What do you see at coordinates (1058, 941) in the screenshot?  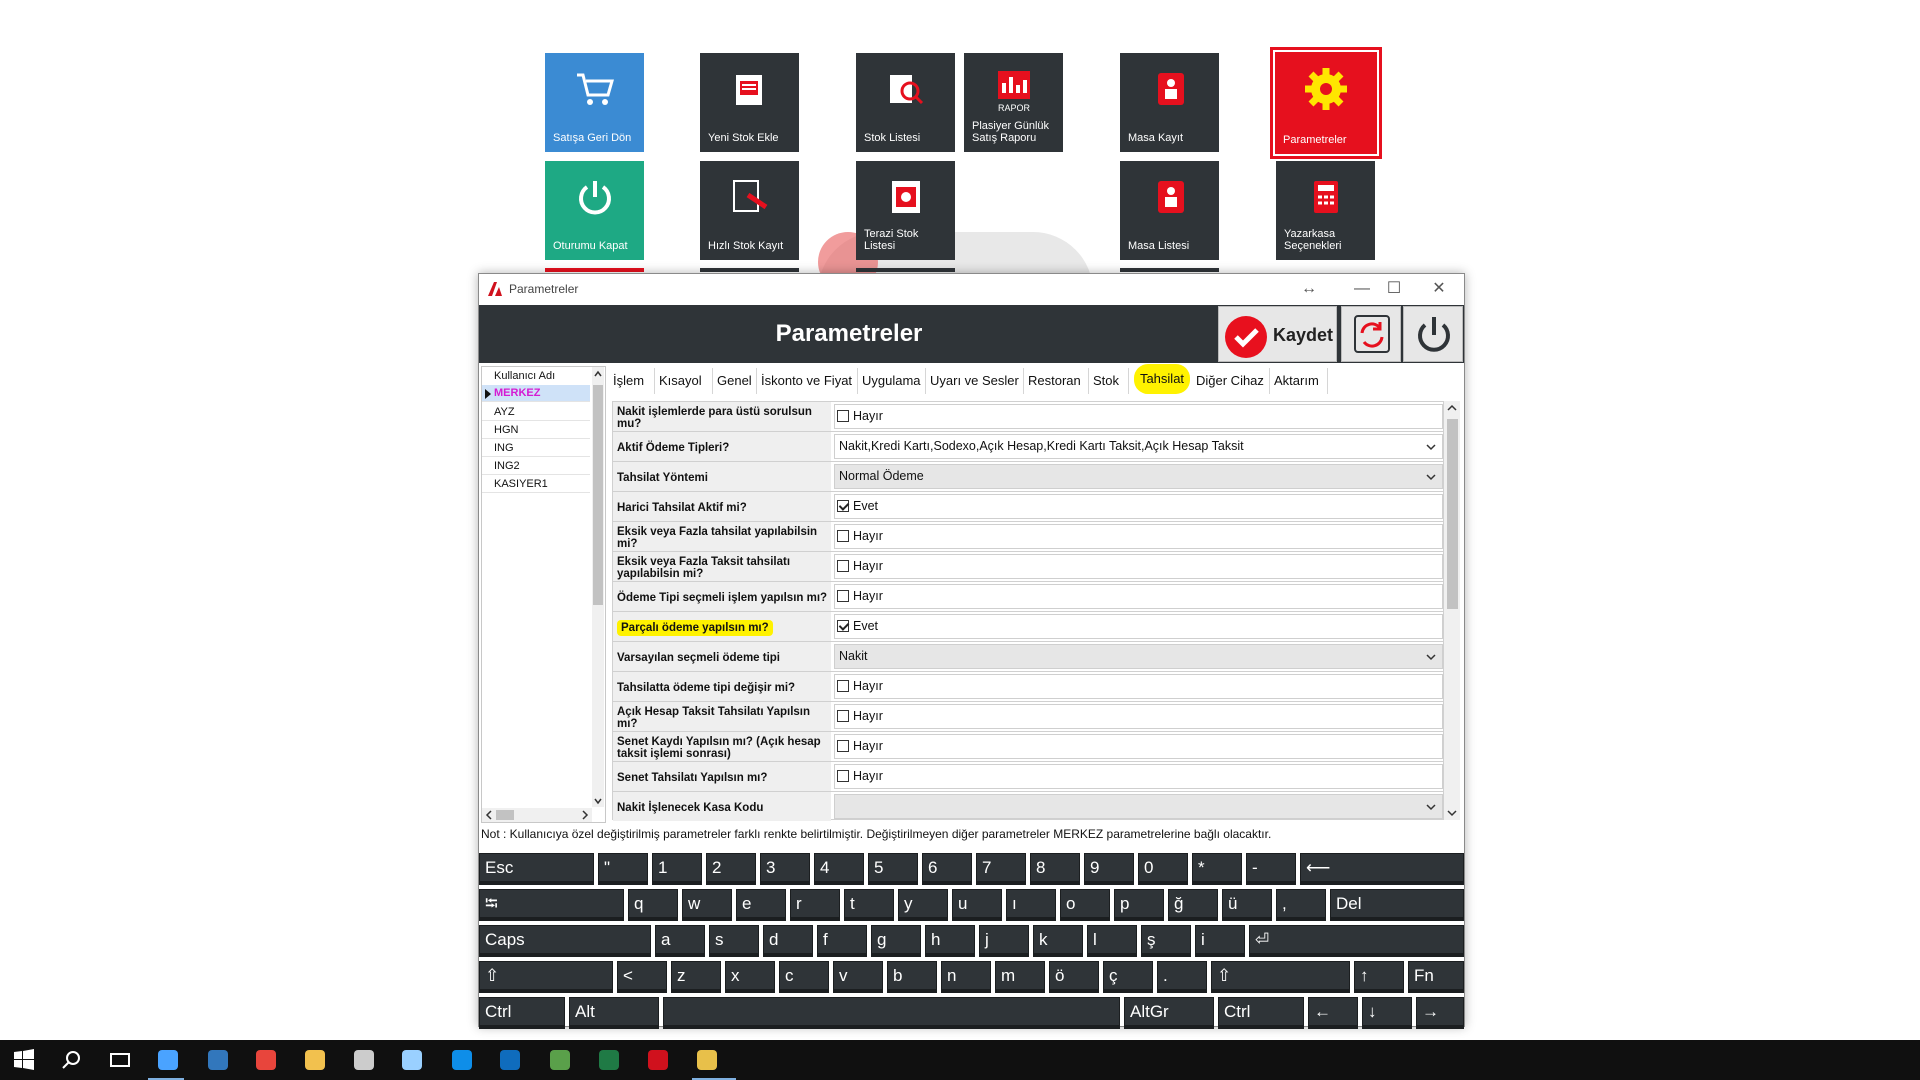 I see `key-k: k` at bounding box center [1058, 941].